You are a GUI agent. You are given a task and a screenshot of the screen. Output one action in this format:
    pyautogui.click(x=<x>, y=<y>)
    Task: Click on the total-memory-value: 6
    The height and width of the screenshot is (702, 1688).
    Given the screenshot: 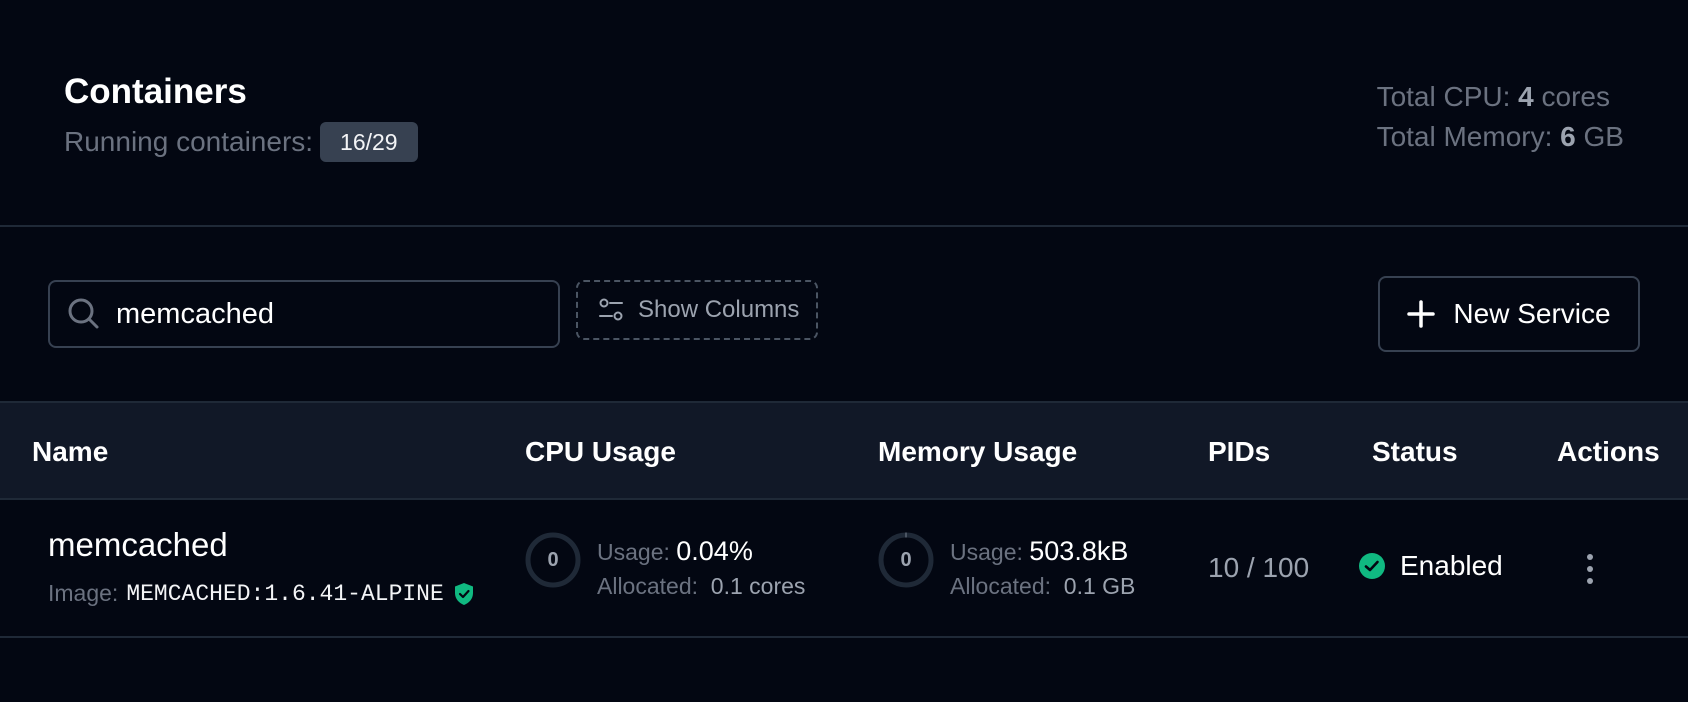 What is the action you would take?
    pyautogui.click(x=1568, y=136)
    